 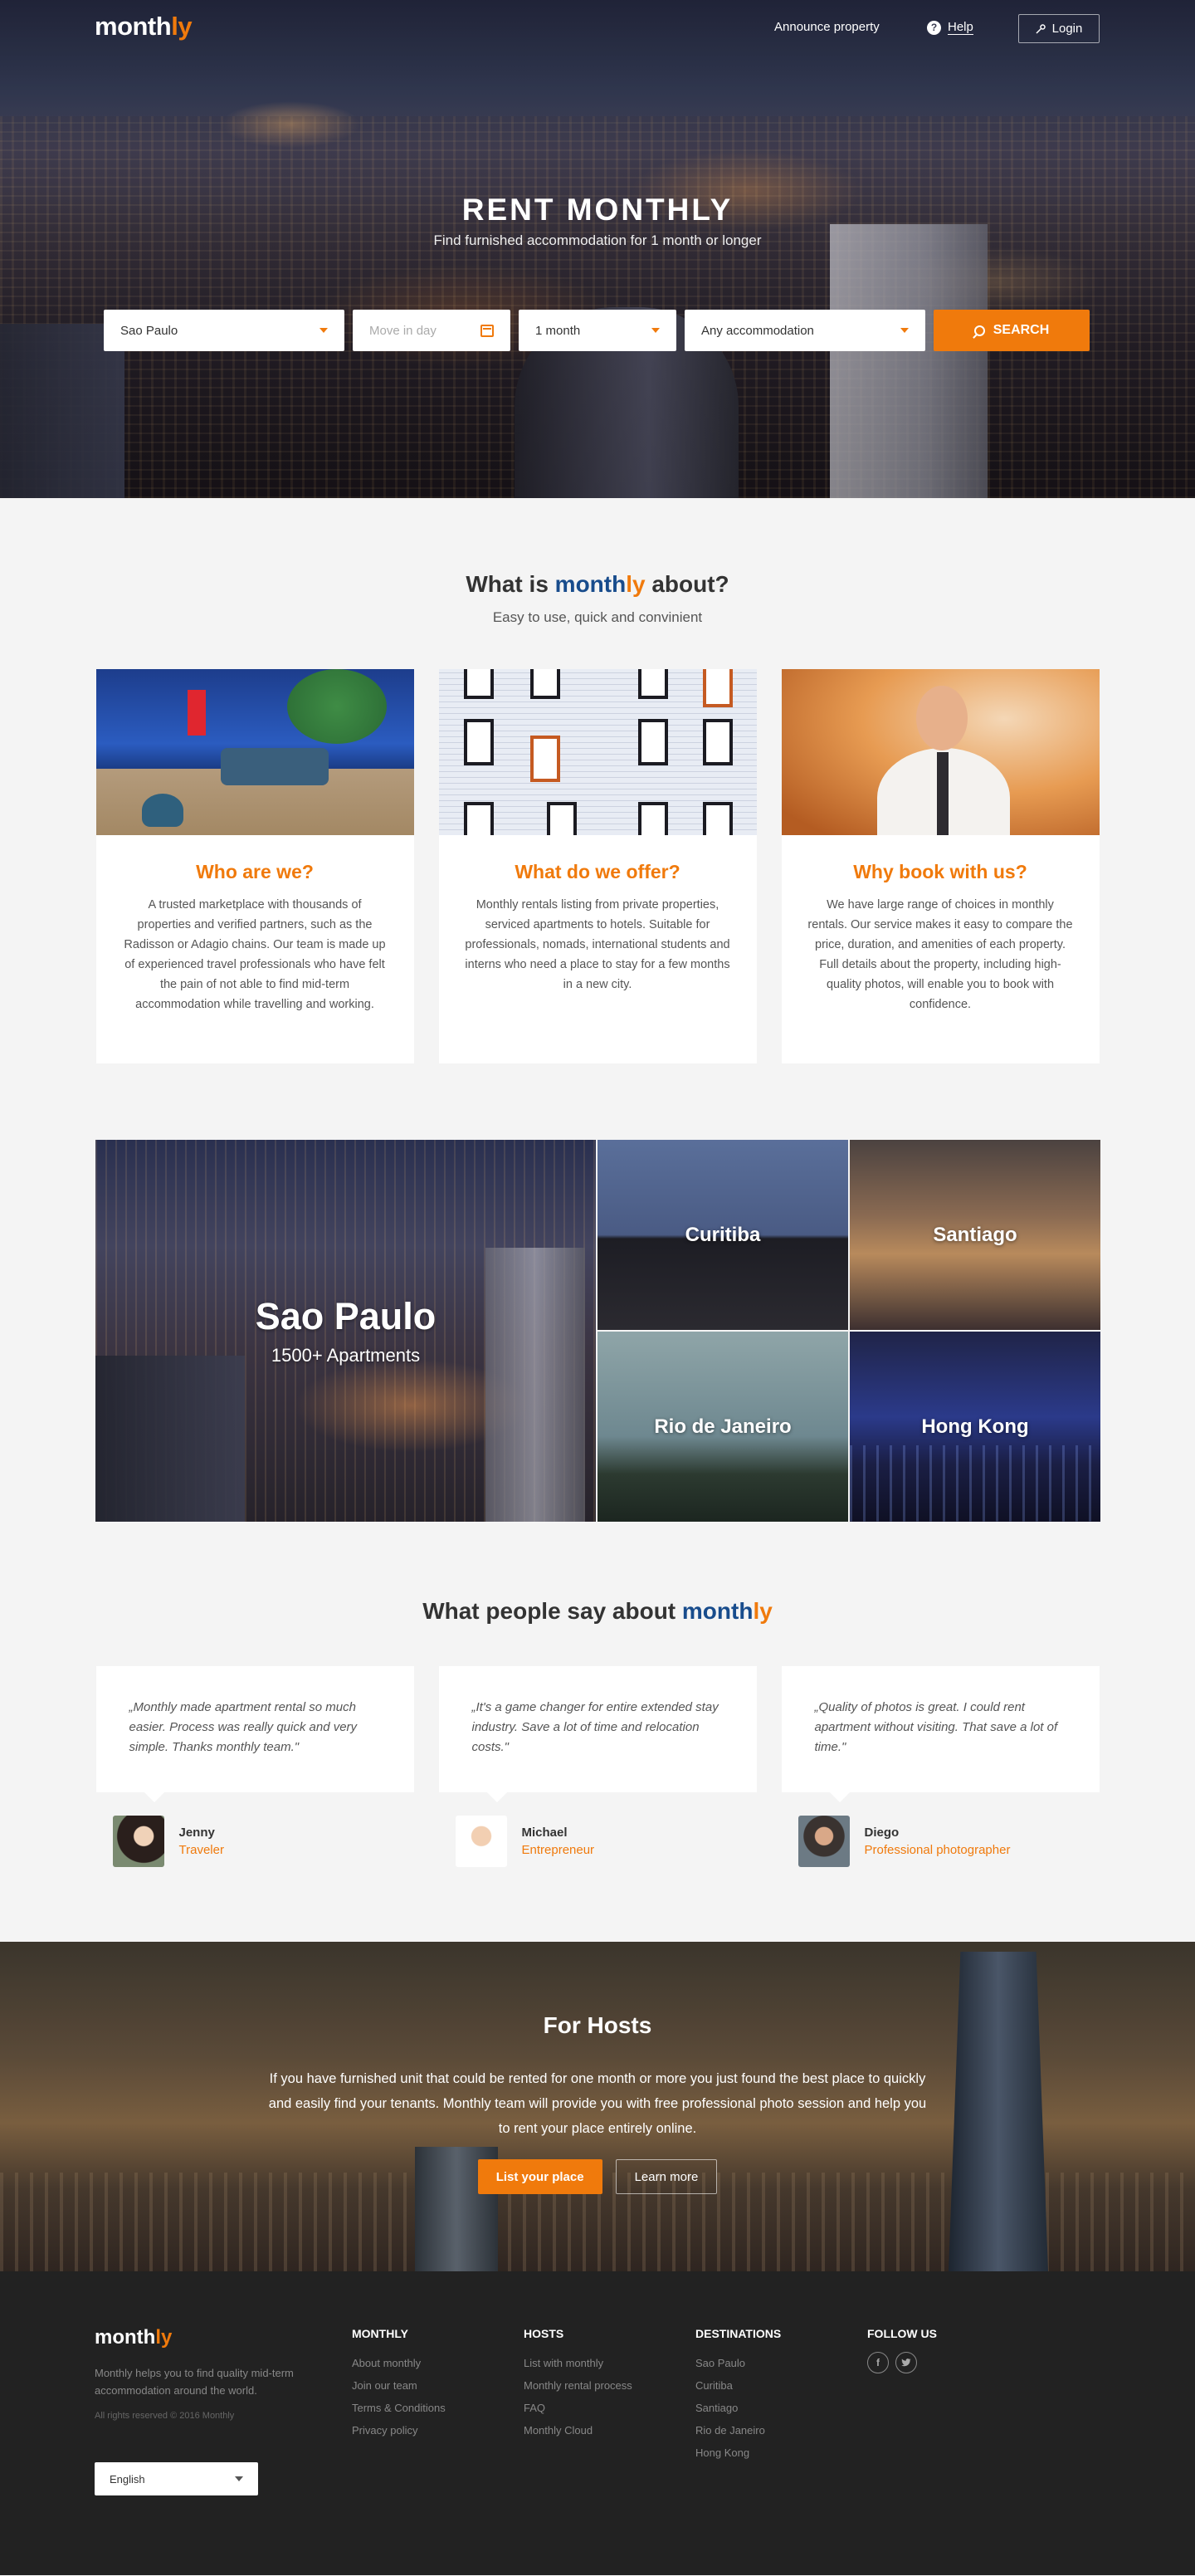 I want to click on logo: monthly, so click(x=144, y=27).